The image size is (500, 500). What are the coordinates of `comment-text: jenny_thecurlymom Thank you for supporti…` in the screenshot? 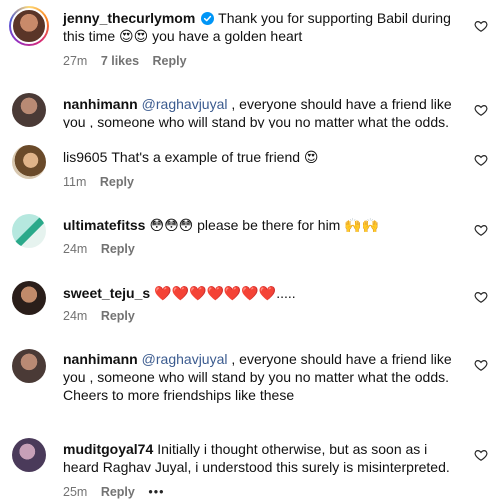 It's located at (262, 27).